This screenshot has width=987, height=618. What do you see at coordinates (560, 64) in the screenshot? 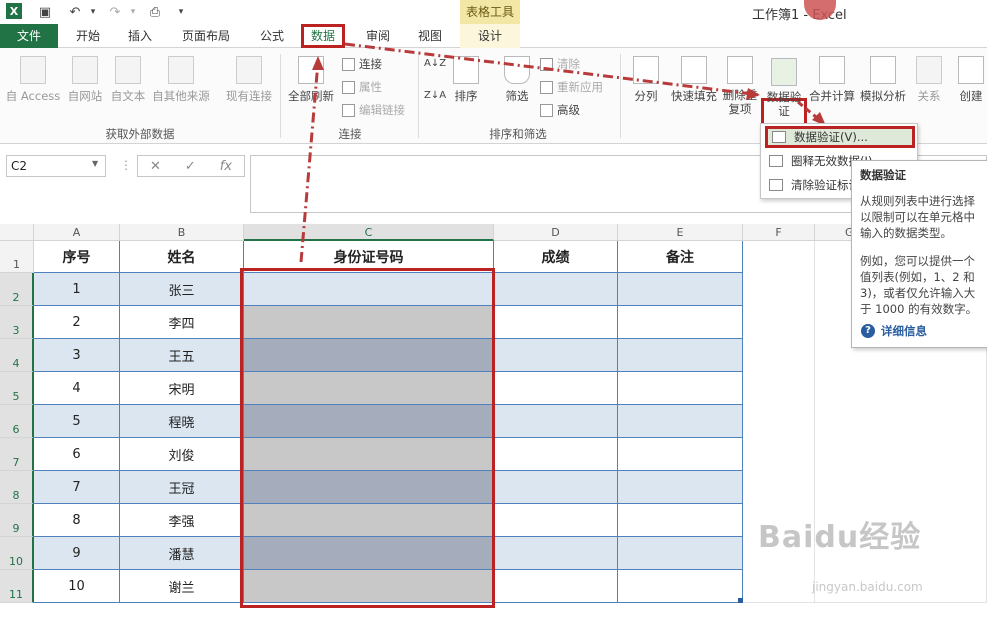
I see `clear-filter-button: 清除` at bounding box center [560, 64].